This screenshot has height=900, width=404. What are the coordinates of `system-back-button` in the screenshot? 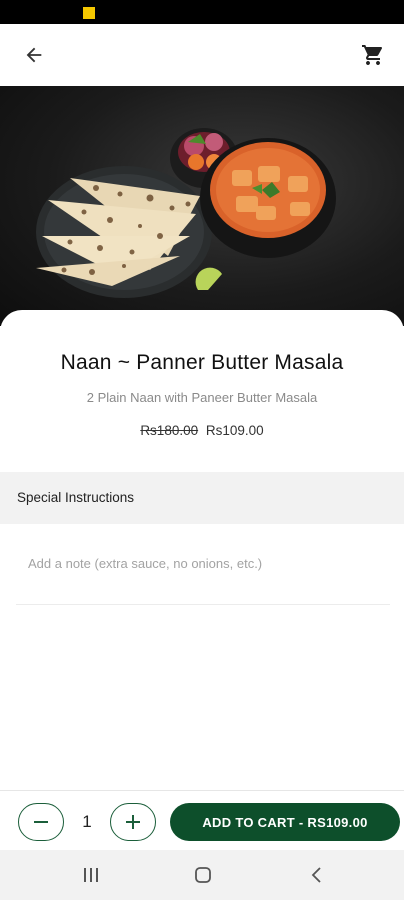 It's located at (317, 875).